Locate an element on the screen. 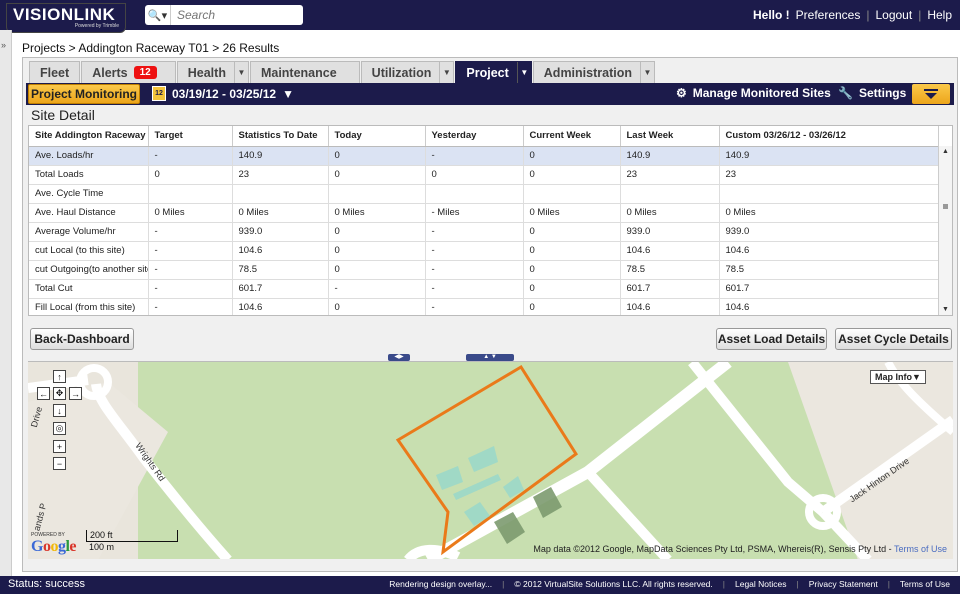  vertical-splitter-handle: ▲ ▼ is located at coordinates (490, 357).